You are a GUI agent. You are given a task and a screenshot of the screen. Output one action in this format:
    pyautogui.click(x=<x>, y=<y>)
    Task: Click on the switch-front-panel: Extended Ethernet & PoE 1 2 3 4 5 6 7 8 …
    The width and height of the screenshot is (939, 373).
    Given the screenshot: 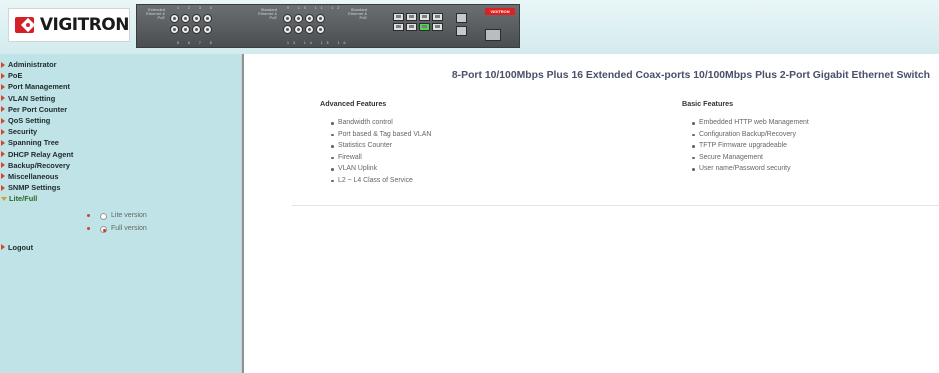 What is the action you would take?
    pyautogui.click(x=328, y=26)
    